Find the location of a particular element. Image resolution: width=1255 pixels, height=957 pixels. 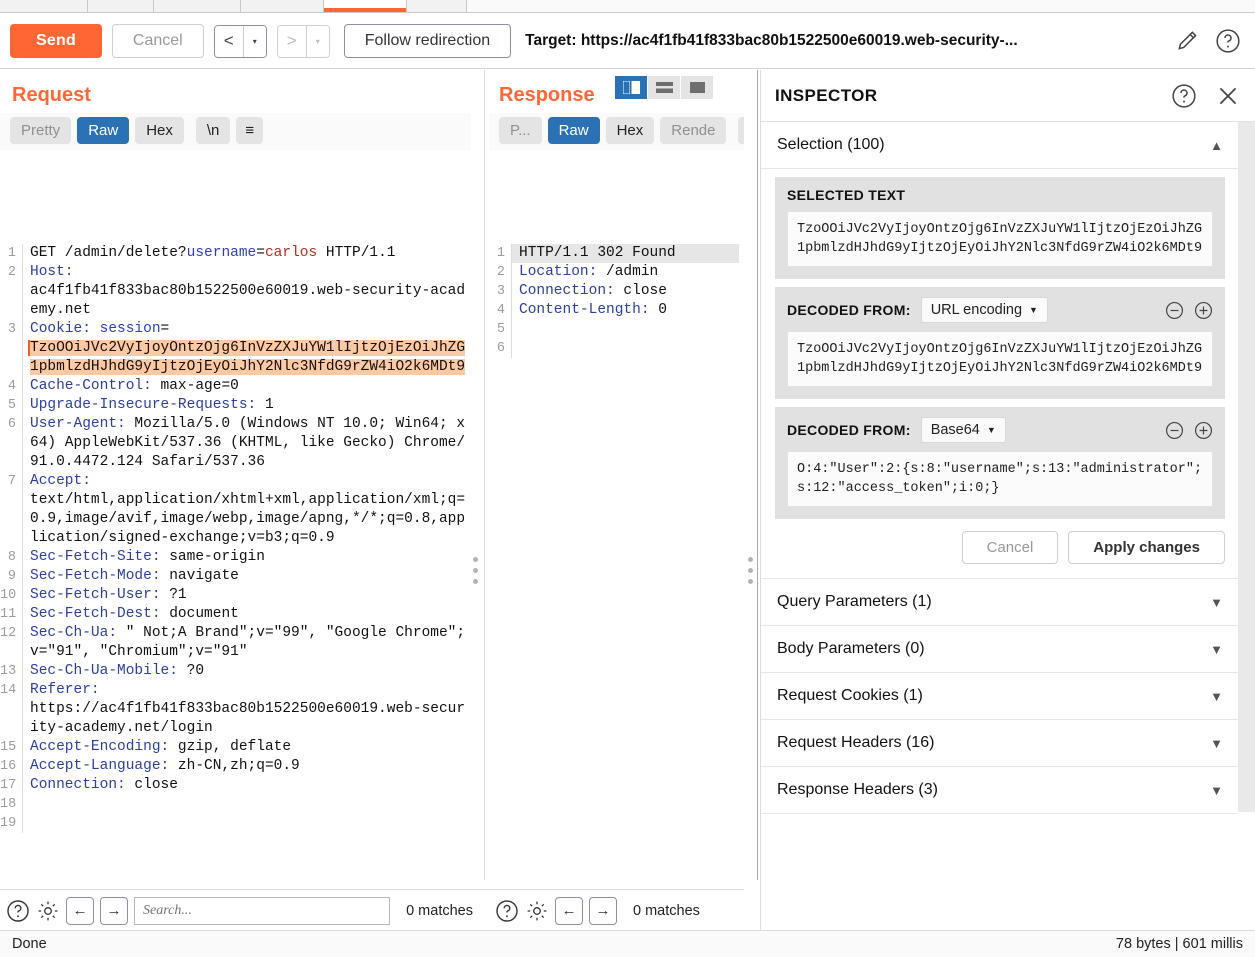

response-tabs: P... Raw Hex Rende \n is located at coordinates (631, 131).